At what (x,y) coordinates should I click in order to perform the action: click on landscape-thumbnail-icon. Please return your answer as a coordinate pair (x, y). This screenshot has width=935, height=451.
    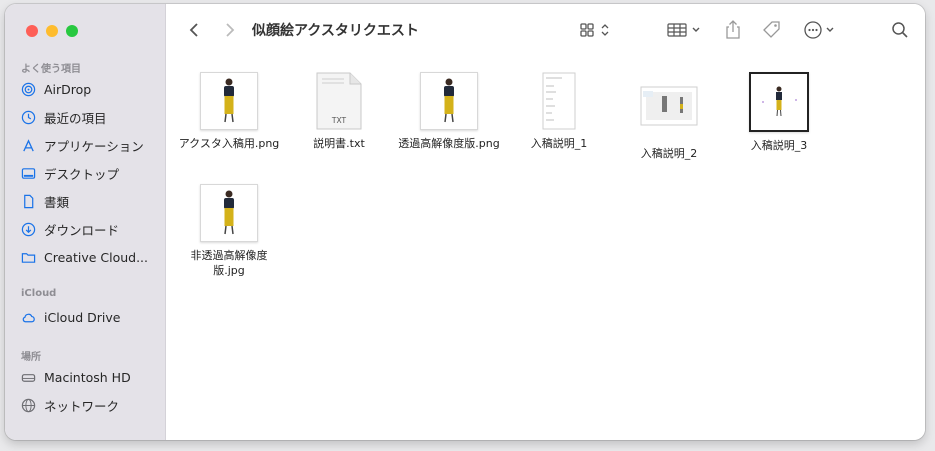
    Looking at the image, I should click on (669, 106).